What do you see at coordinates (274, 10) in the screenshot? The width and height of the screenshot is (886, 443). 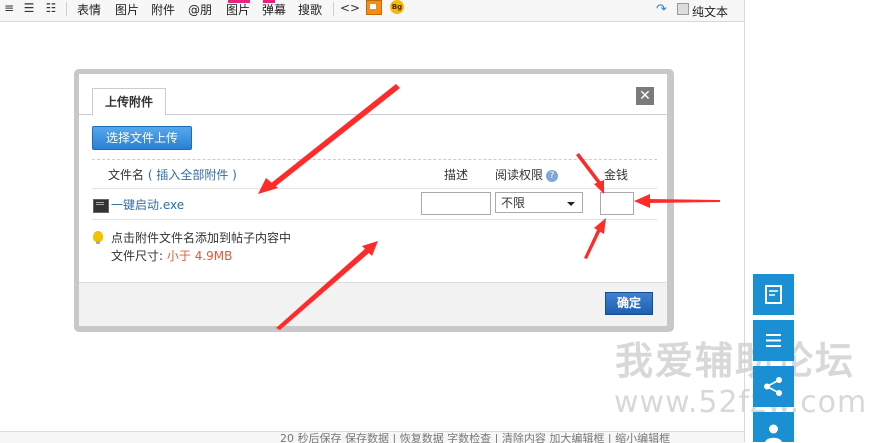 I see `toolbar-danmaku: 弹幕` at bounding box center [274, 10].